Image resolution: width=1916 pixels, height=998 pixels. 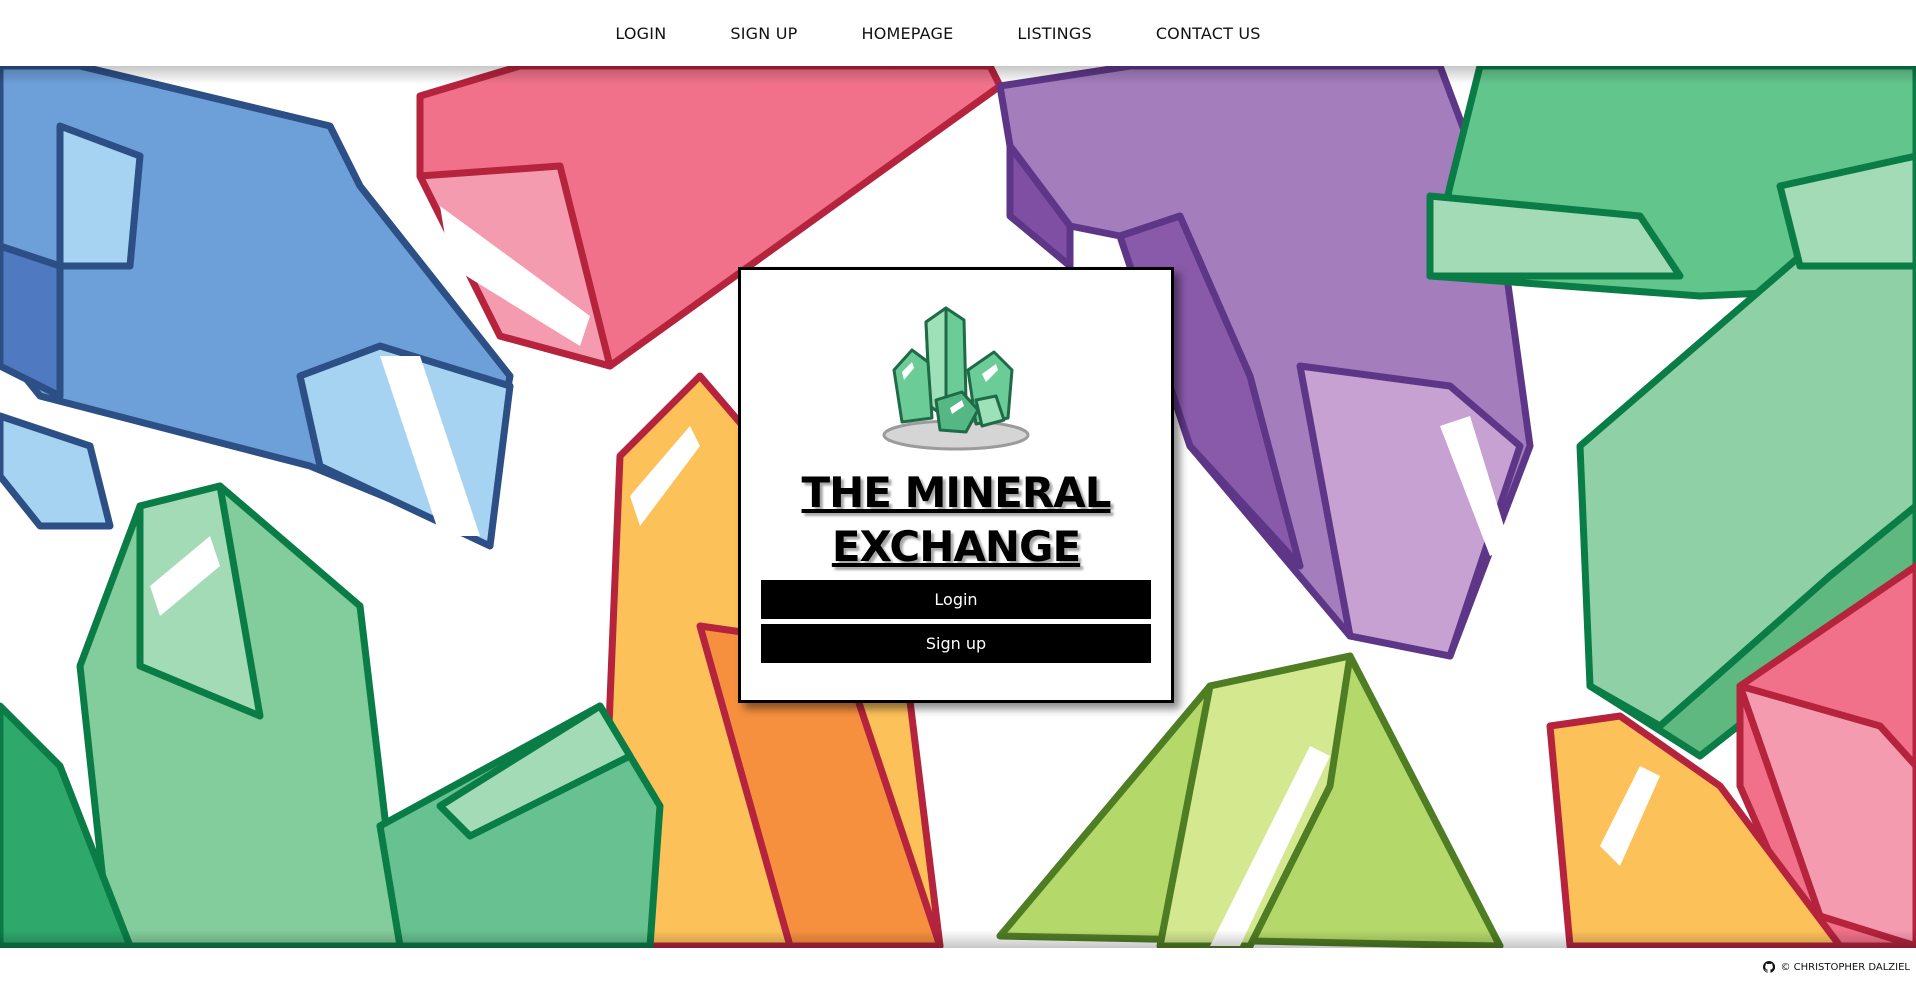 What do you see at coordinates (956, 599) in the screenshot?
I see `login-button: Login` at bounding box center [956, 599].